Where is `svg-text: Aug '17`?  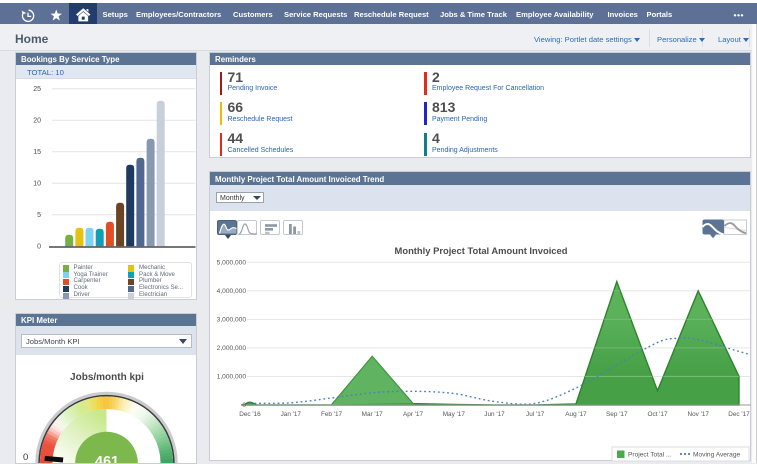
svg-text: Aug '17 is located at coordinates (576, 414).